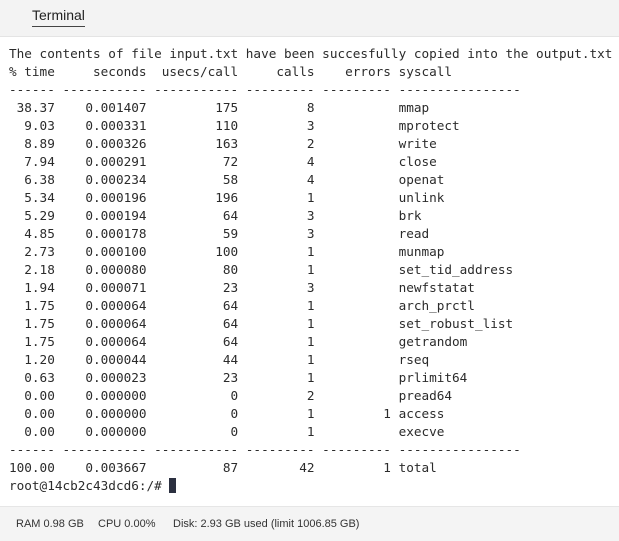 The height and width of the screenshot is (541, 619). I want to click on prompt-line: root@14cb2c43dcd6:/#, so click(314, 486).